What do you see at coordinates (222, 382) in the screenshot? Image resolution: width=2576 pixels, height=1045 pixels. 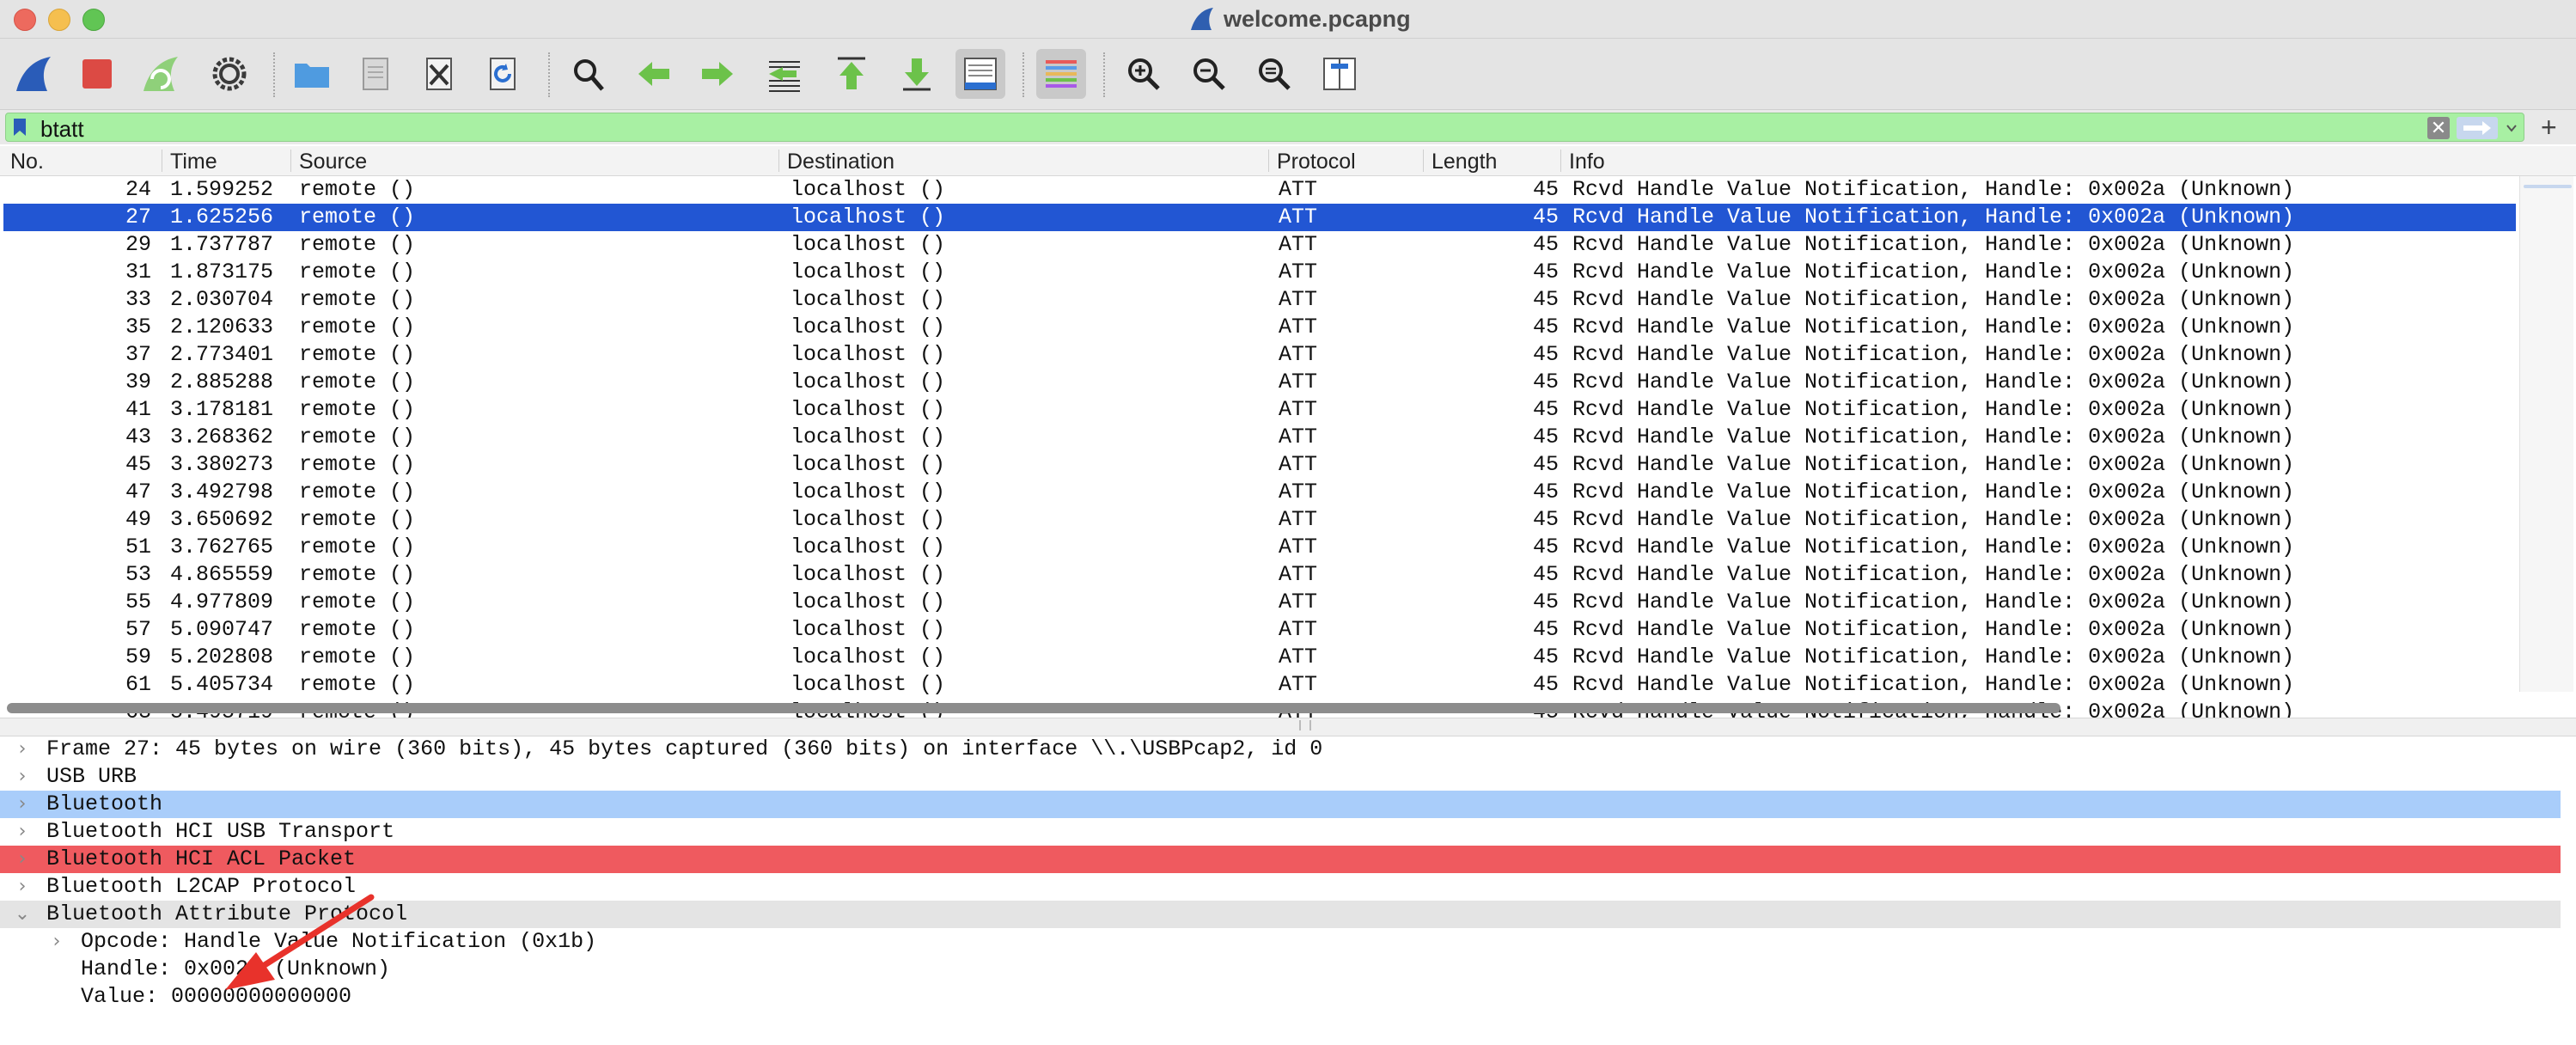 I see `packet-time-cell: 2.885288` at bounding box center [222, 382].